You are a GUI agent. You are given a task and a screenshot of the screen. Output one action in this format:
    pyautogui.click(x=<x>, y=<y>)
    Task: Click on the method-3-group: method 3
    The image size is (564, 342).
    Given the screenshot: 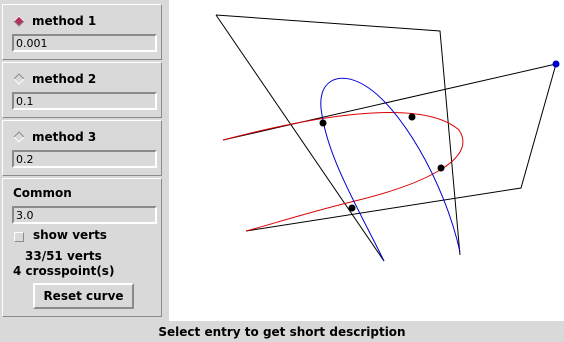 What is the action you would take?
    pyautogui.click(x=82, y=148)
    